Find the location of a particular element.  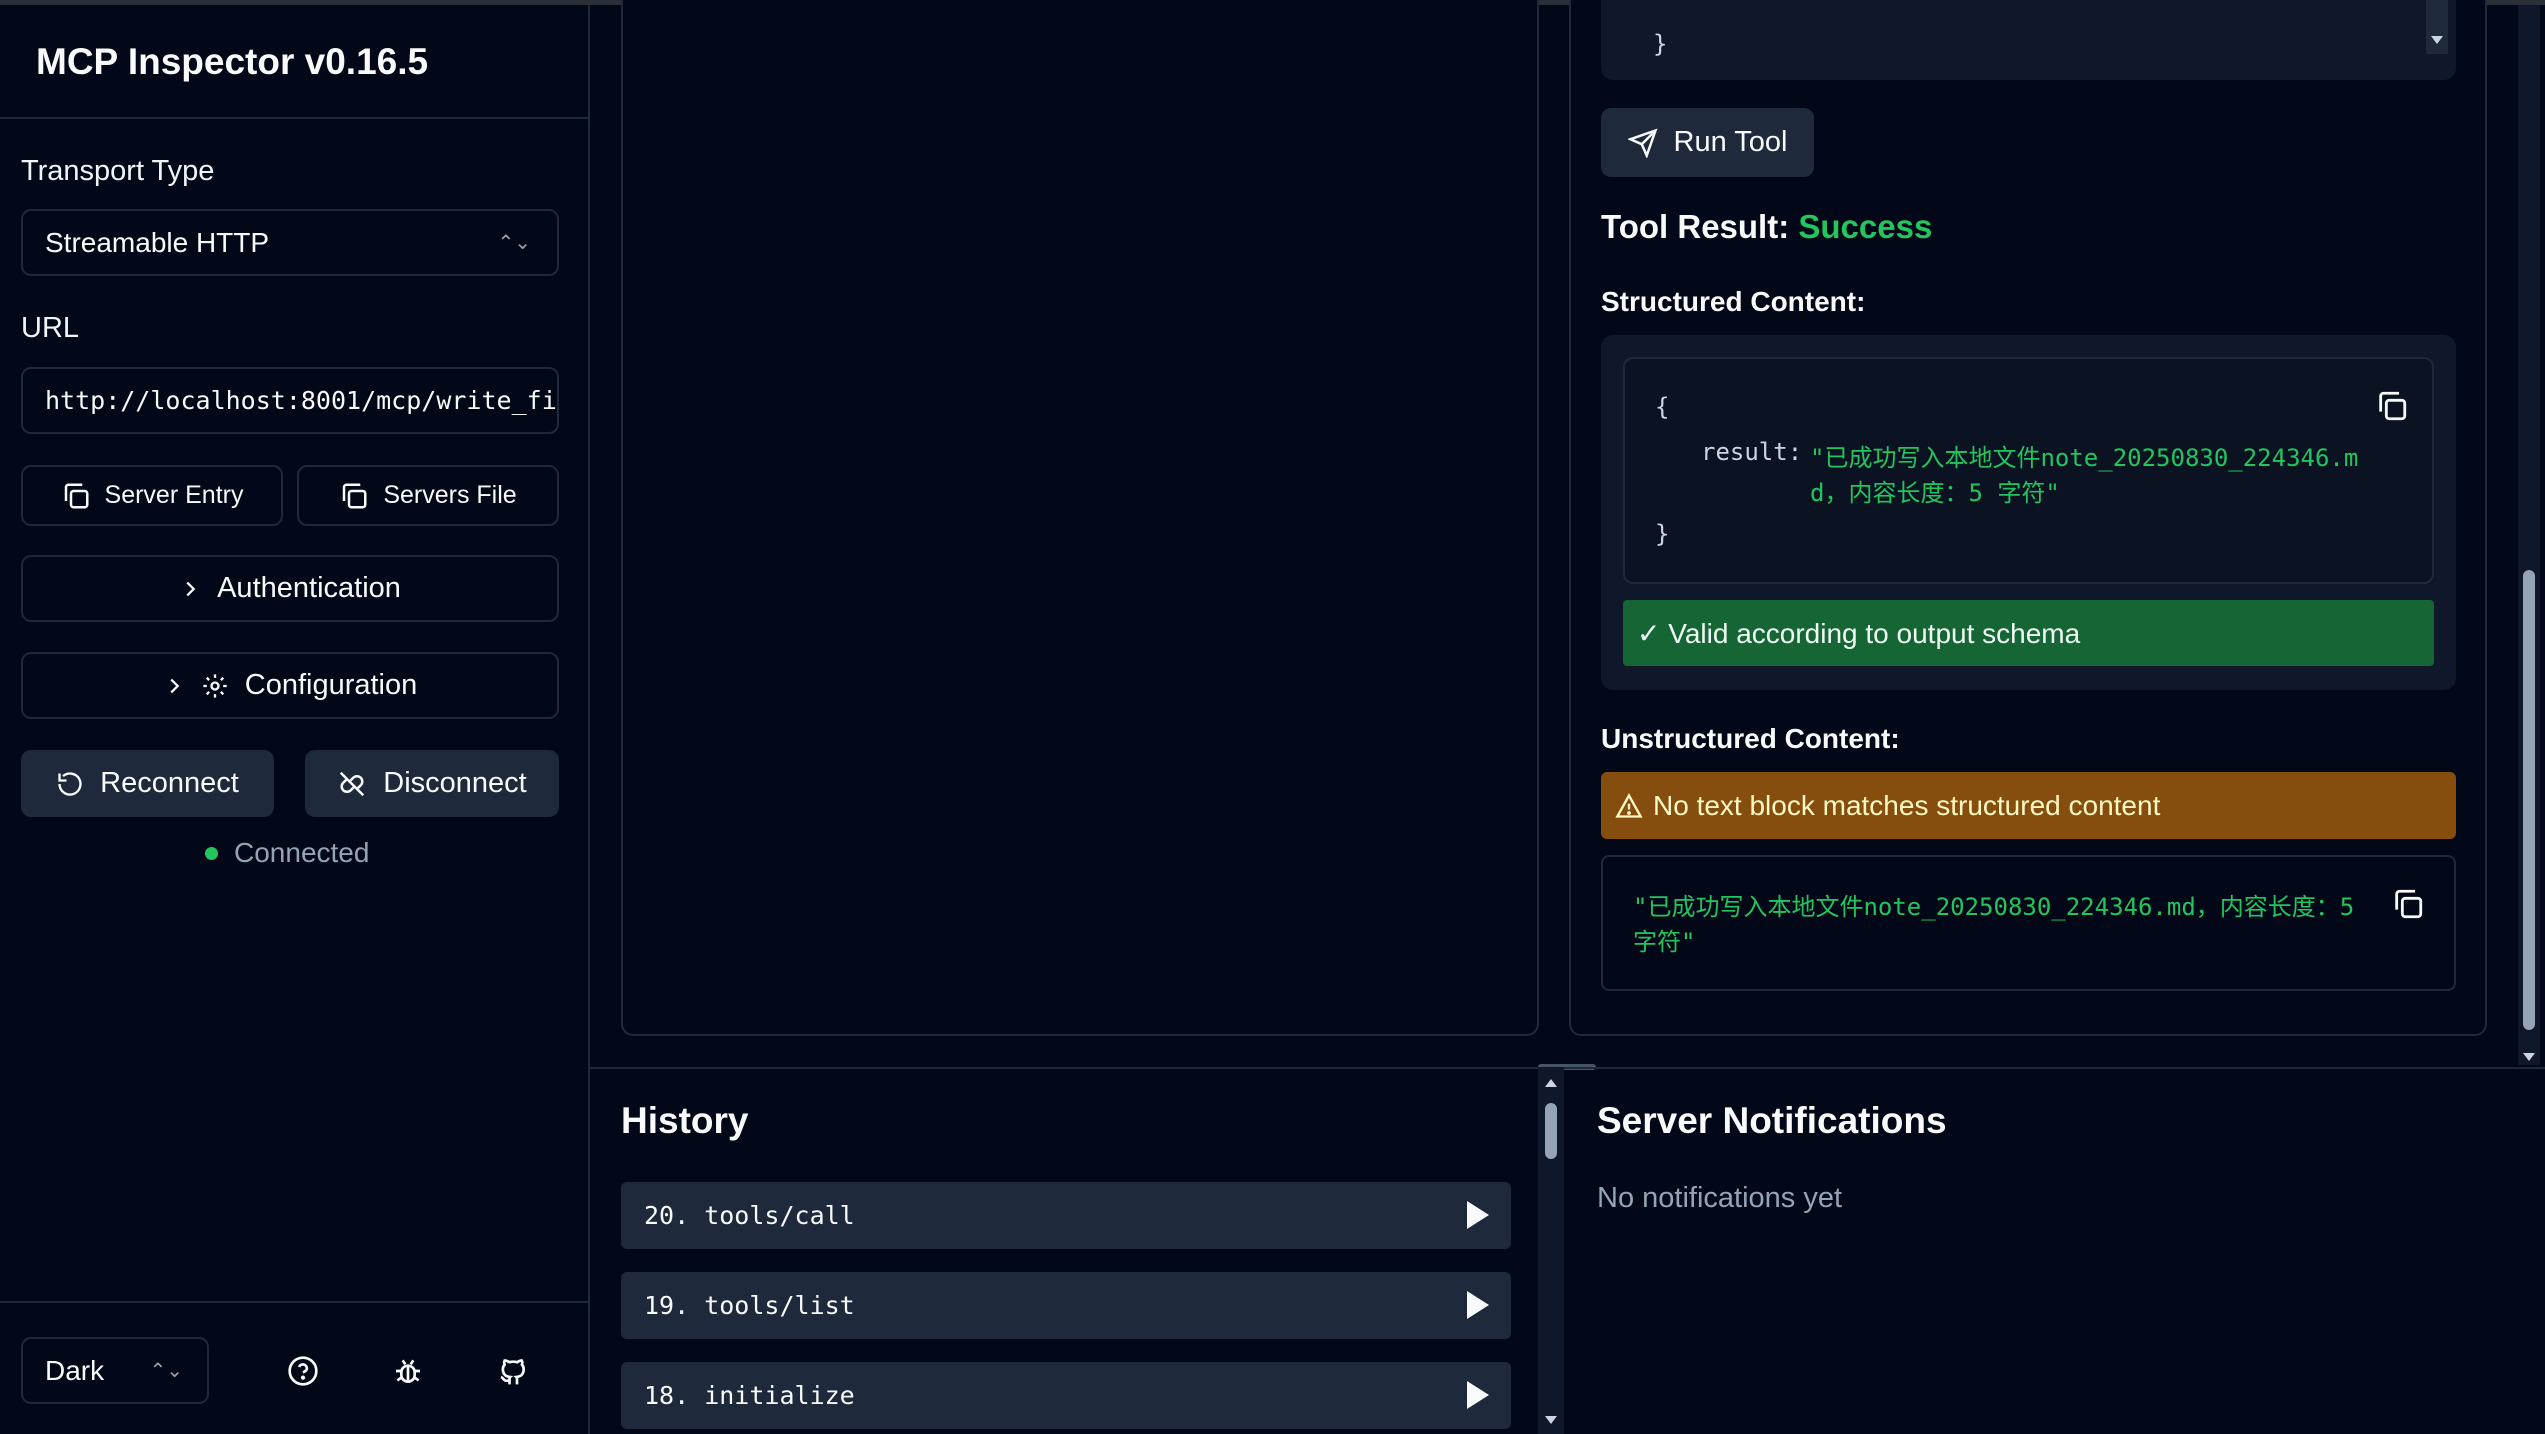

url-value: http://localhost:8001/mcp/write_fi is located at coordinates (301, 400).